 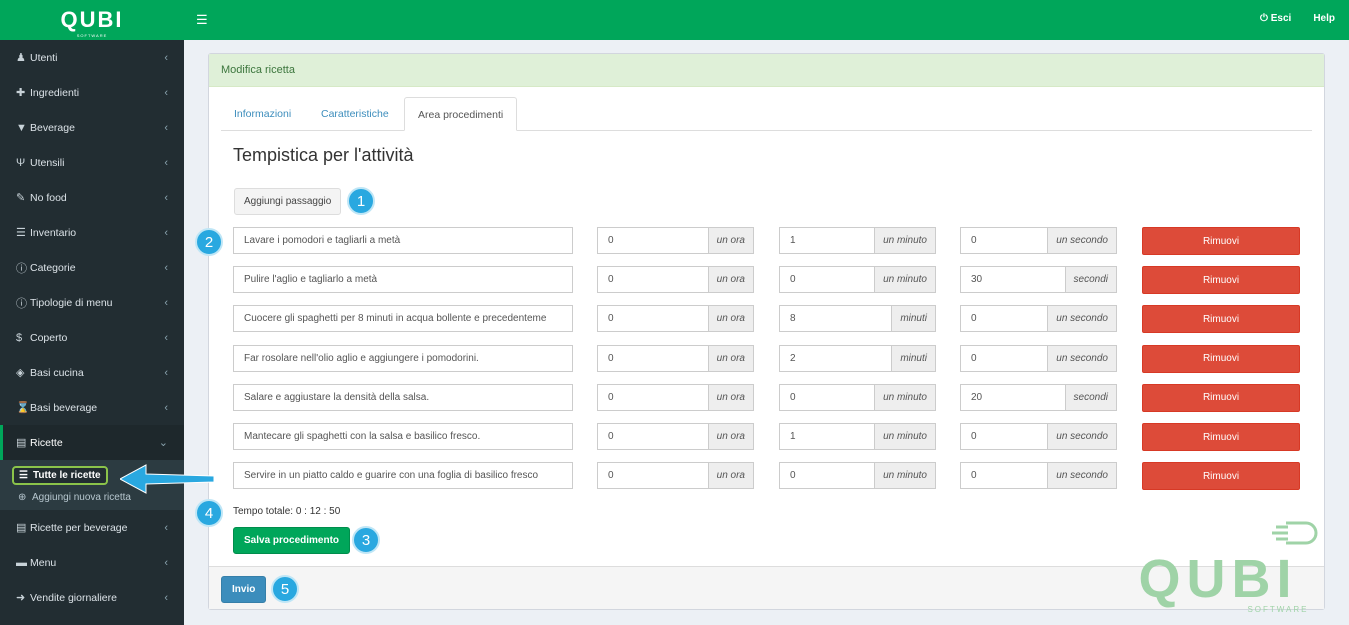 I want to click on logout-label: Esci, so click(x=1281, y=18).